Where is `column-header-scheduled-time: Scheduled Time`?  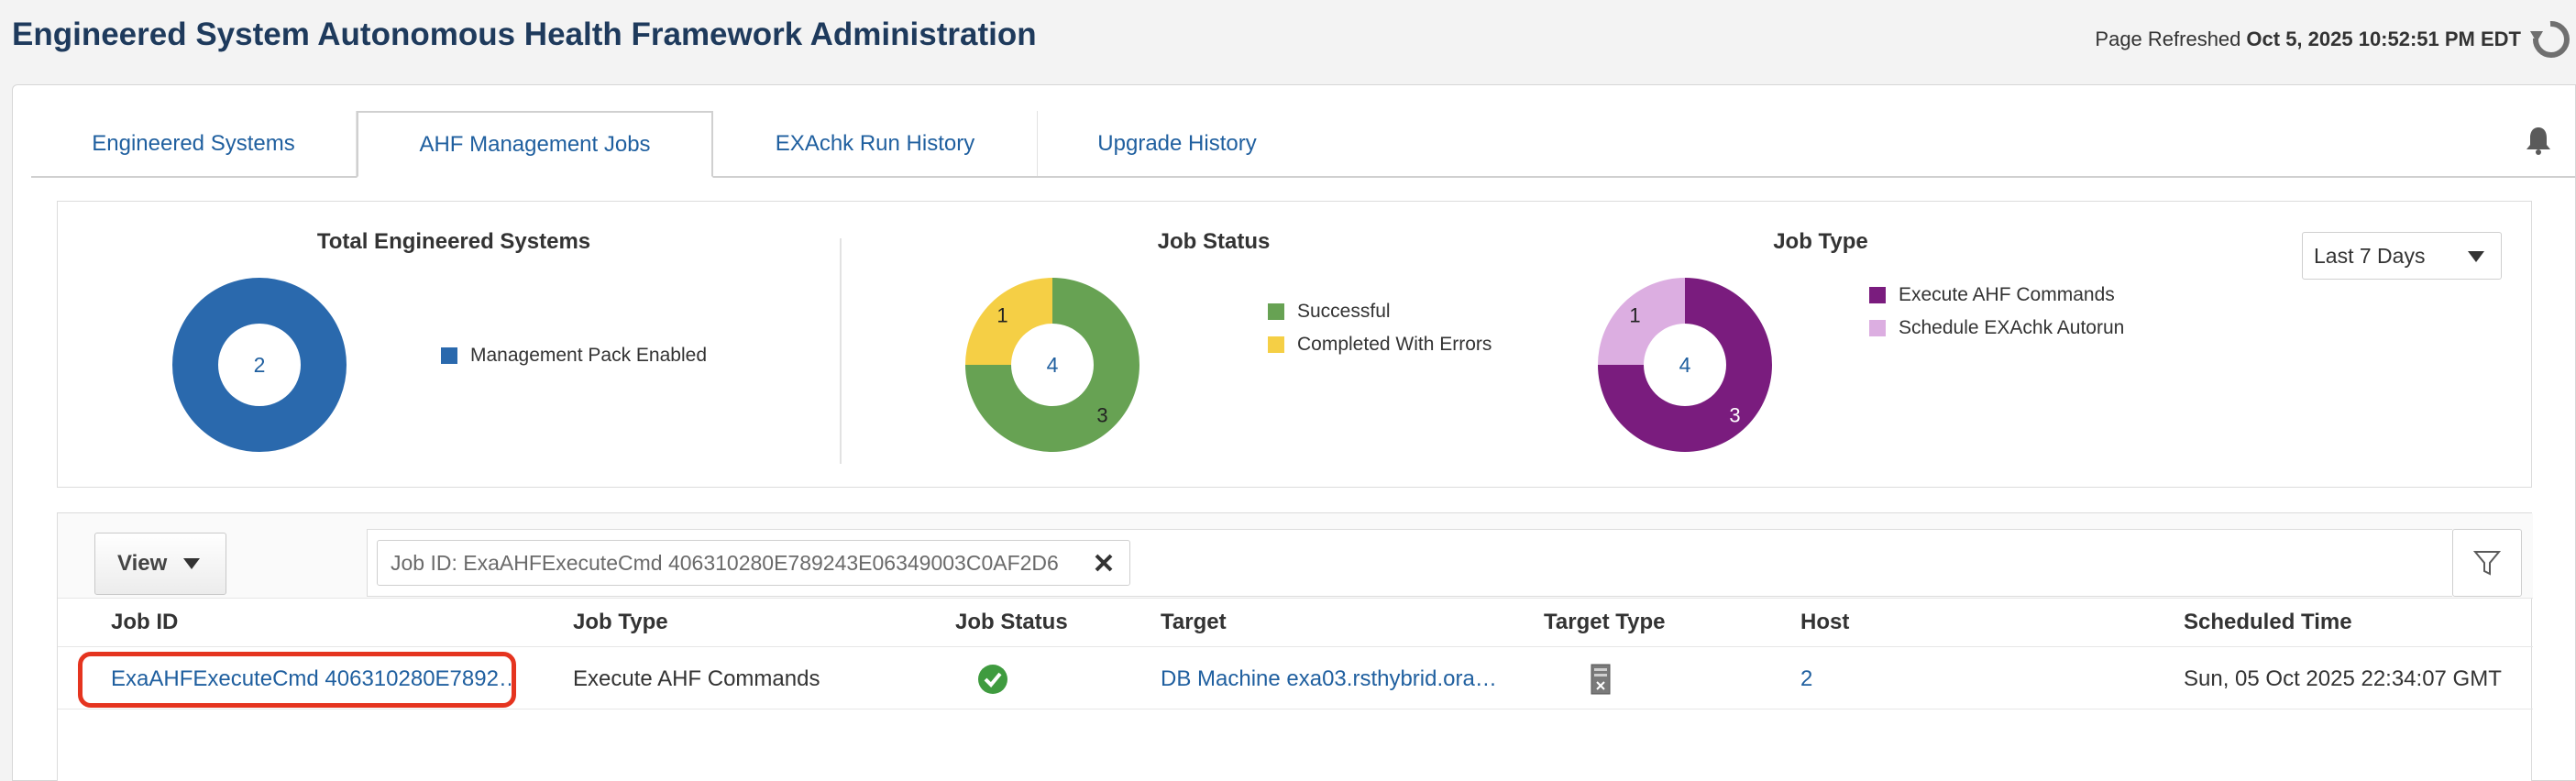 column-header-scheduled-time: Scheduled Time is located at coordinates (2268, 622).